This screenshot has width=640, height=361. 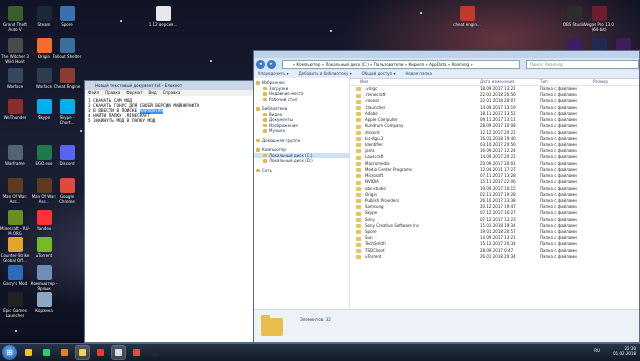 I want to click on column-type: Тип, so click(x=544, y=81).